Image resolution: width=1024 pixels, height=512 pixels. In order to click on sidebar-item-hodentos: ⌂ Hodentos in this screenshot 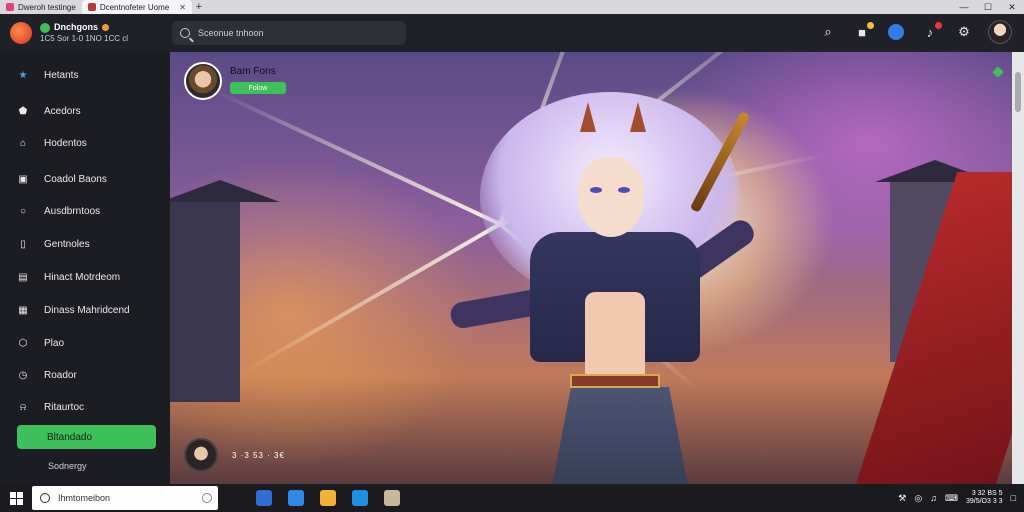, I will do `click(85, 143)`.